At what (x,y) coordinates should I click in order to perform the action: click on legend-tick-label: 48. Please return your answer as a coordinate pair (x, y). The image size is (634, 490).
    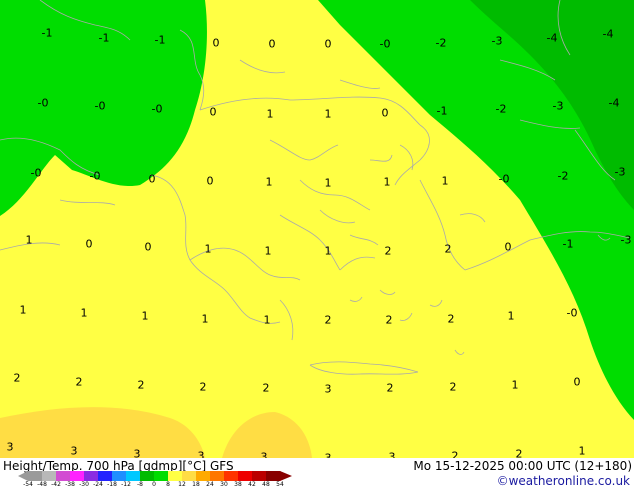
    Looking at the image, I should click on (266, 484).